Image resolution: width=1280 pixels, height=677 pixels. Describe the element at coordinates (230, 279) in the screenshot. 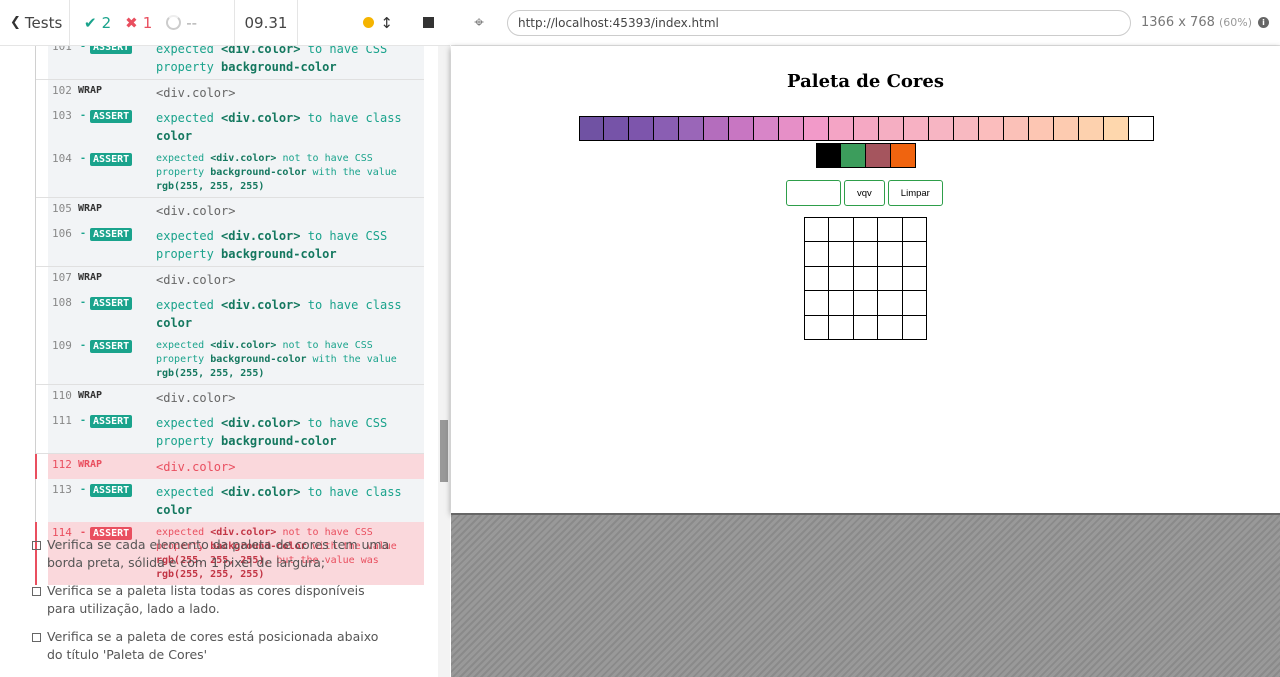

I see `command-row: 107 WRAP <div.color>` at that location.